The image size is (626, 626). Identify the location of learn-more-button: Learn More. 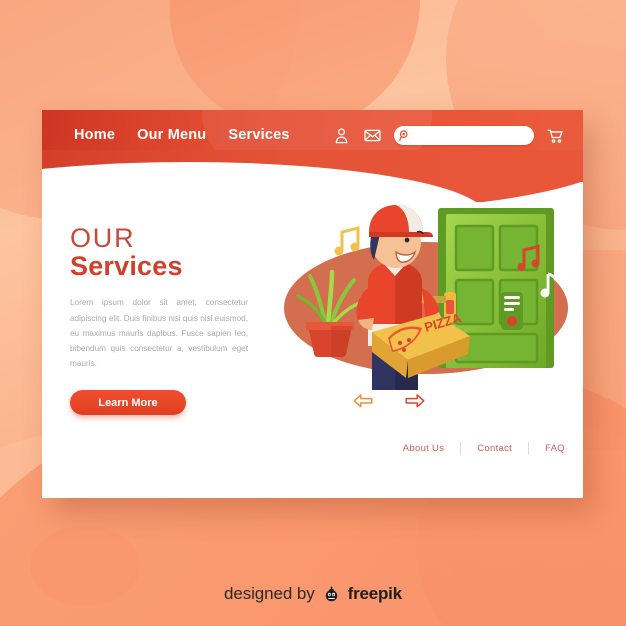
(128, 403).